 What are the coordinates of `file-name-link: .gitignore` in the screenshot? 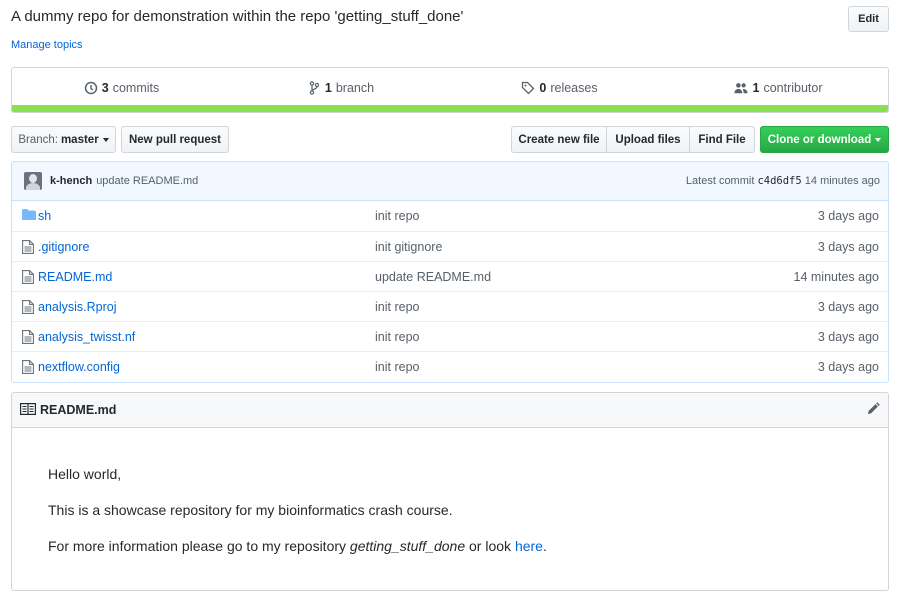 It's located at (63, 247).